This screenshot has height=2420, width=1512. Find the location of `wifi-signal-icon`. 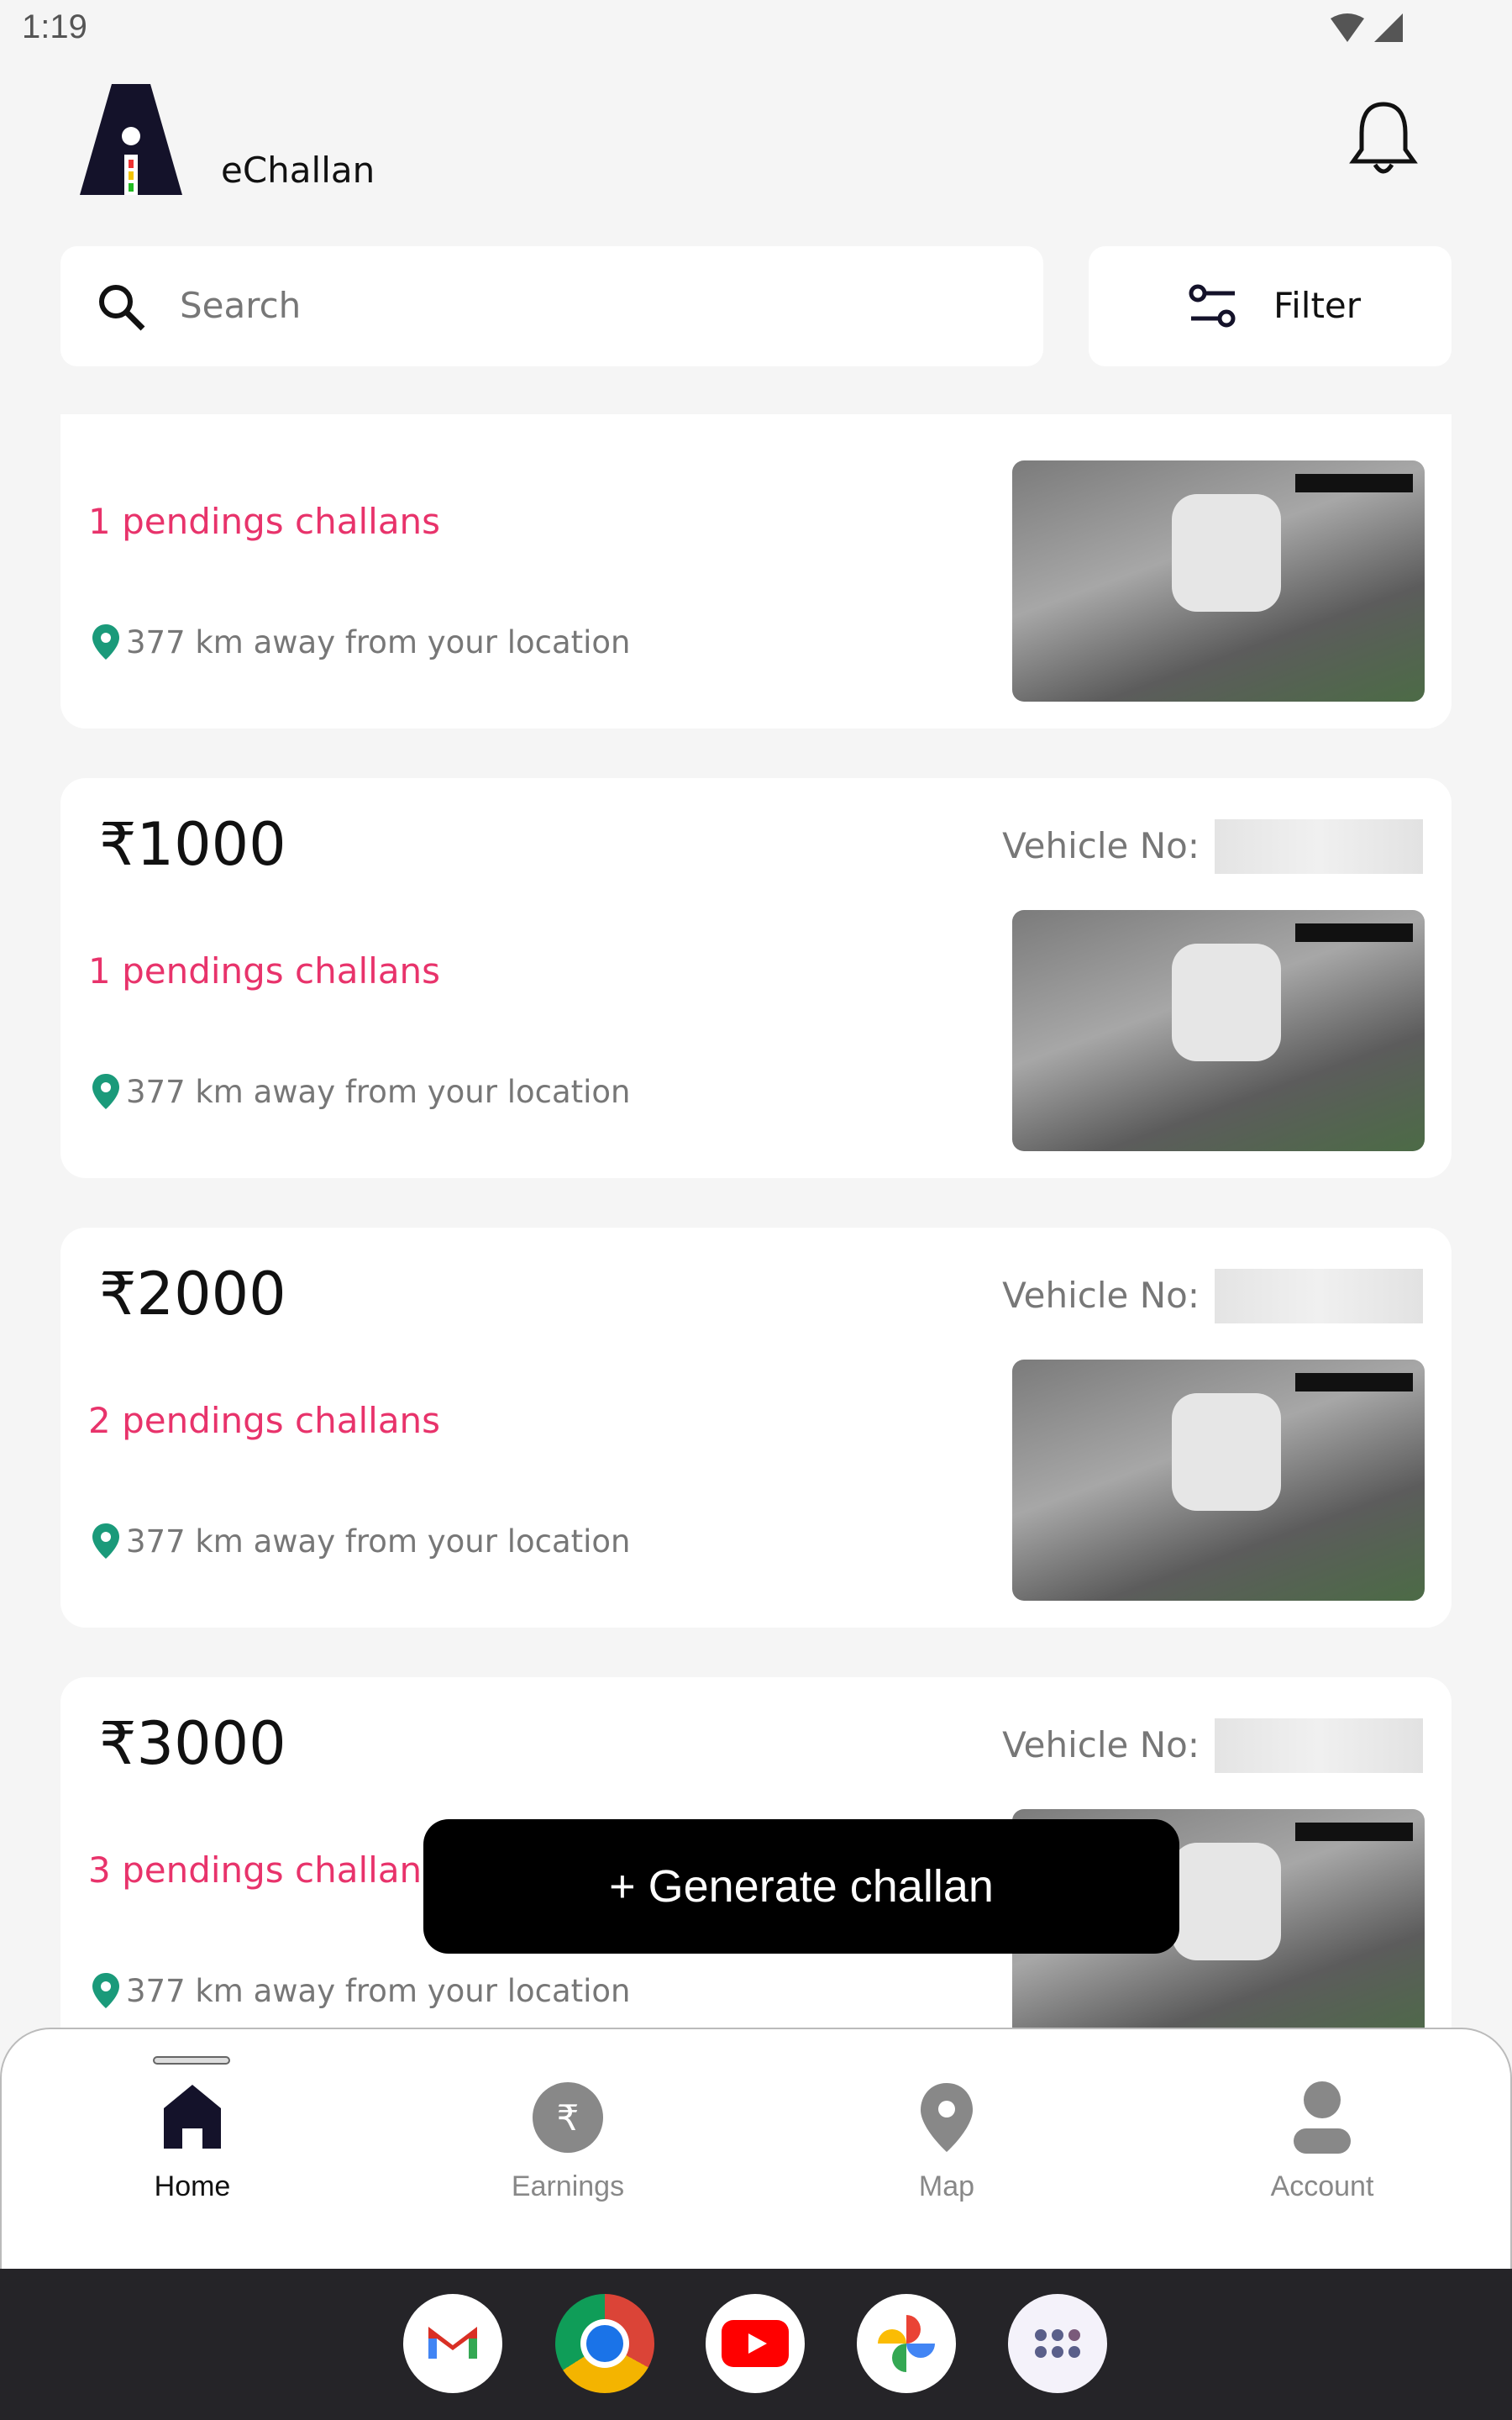

wifi-signal-icon is located at coordinates (1367, 27).